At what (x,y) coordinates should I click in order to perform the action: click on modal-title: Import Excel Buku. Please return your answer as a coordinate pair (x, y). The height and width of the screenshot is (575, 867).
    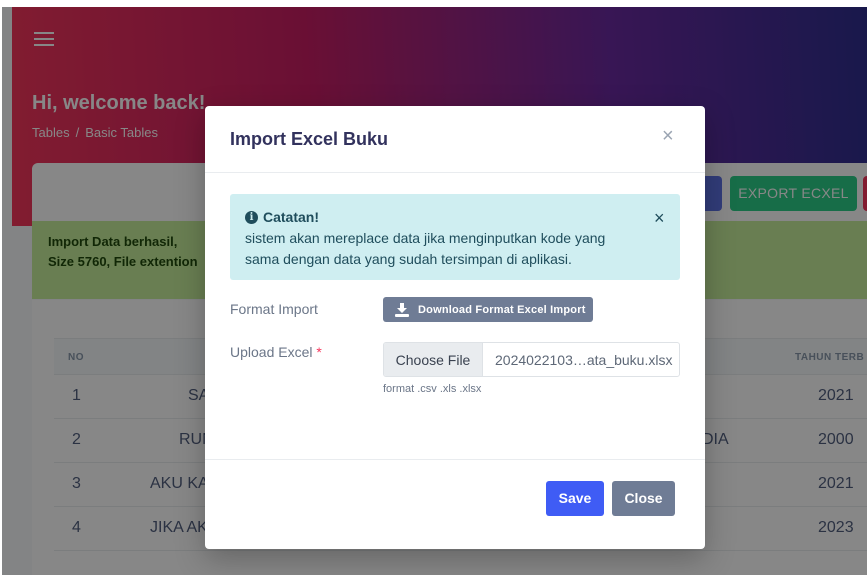
    Looking at the image, I should click on (309, 139).